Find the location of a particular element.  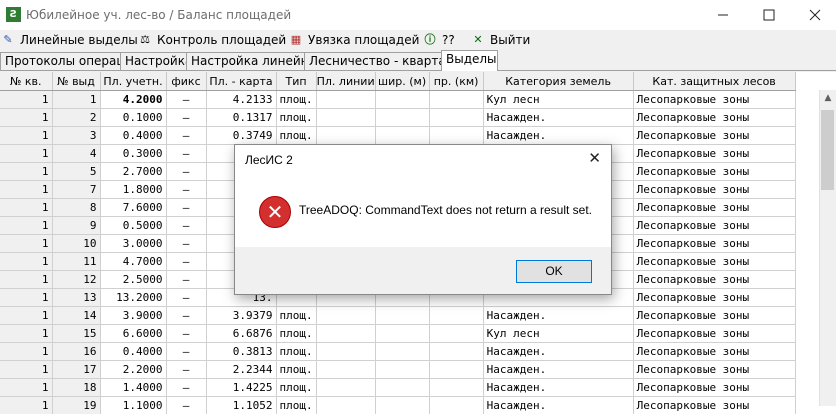

cell-area-map: 0.1317 is located at coordinates (241, 117).